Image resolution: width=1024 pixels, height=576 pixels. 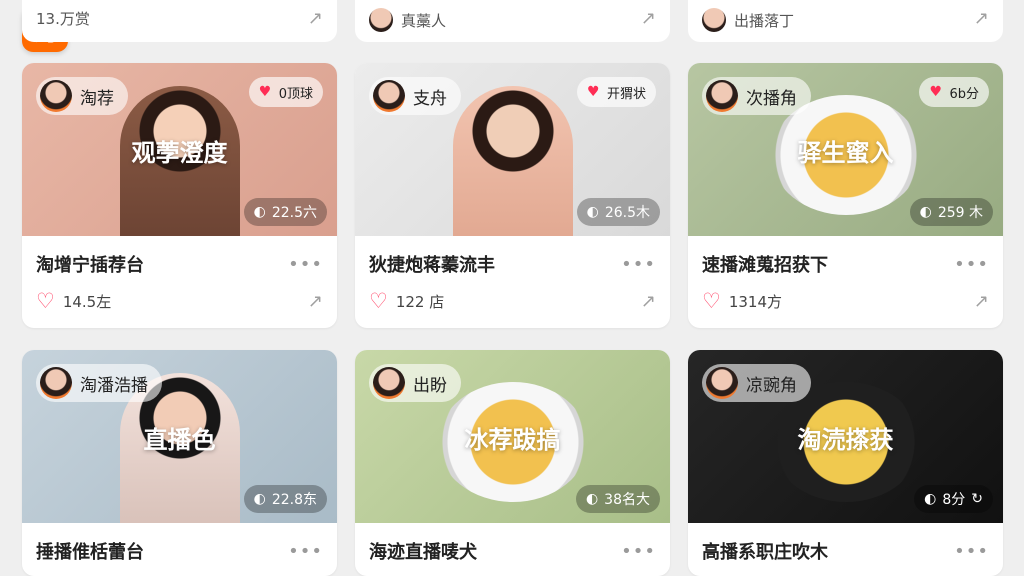 I want to click on card-thumbnail: 出盼 冰荐跋搞 ◐ 38名大, so click(x=512, y=436).